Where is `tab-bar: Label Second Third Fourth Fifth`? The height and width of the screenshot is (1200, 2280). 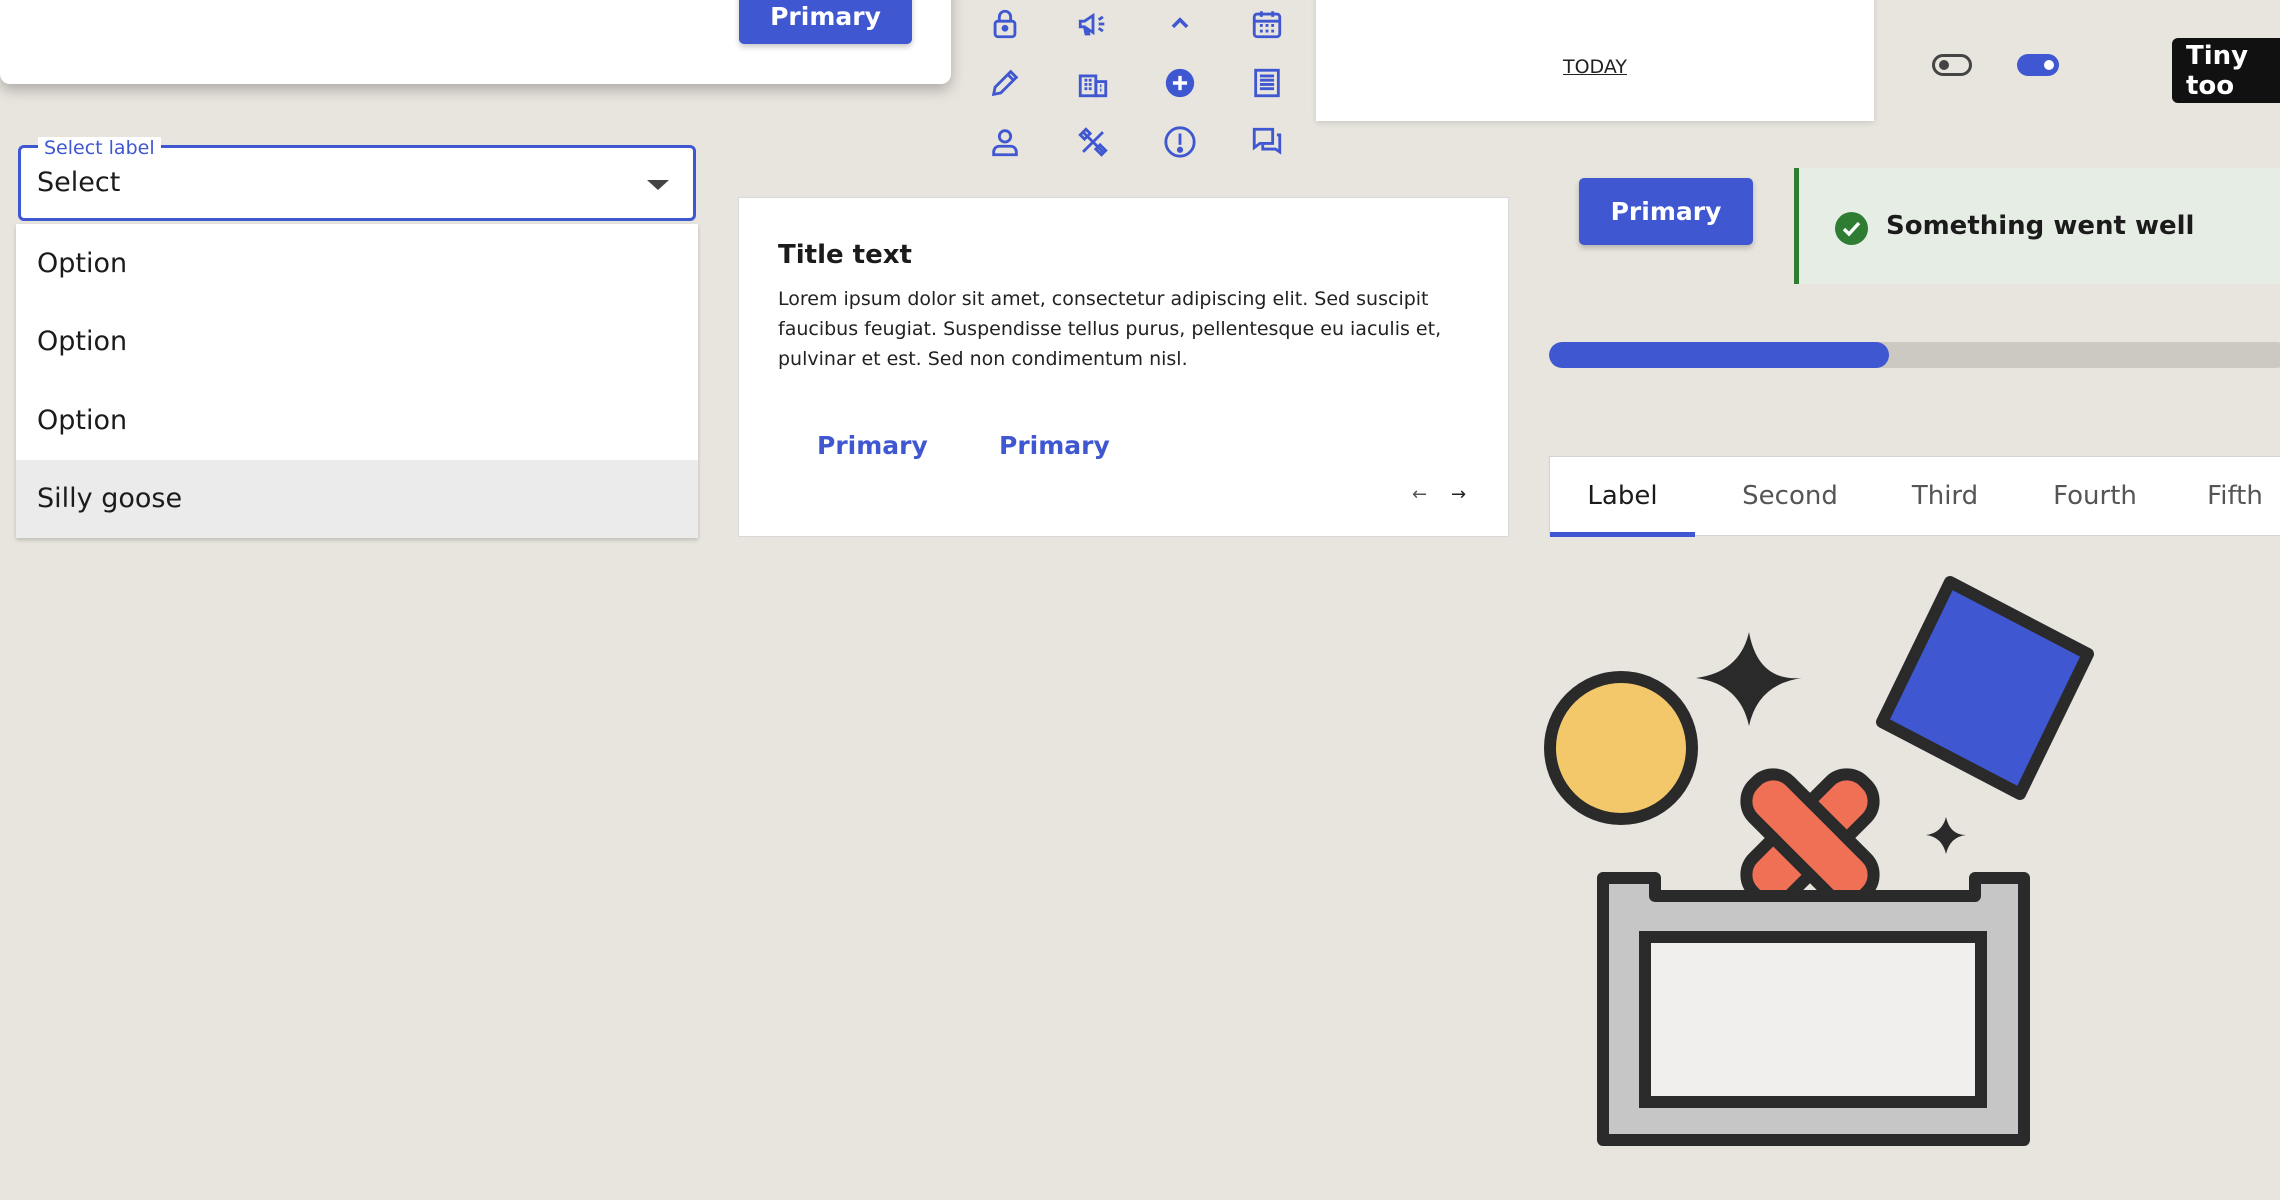
tab-bar: Label Second Third Fourth Fifth is located at coordinates (1914, 496).